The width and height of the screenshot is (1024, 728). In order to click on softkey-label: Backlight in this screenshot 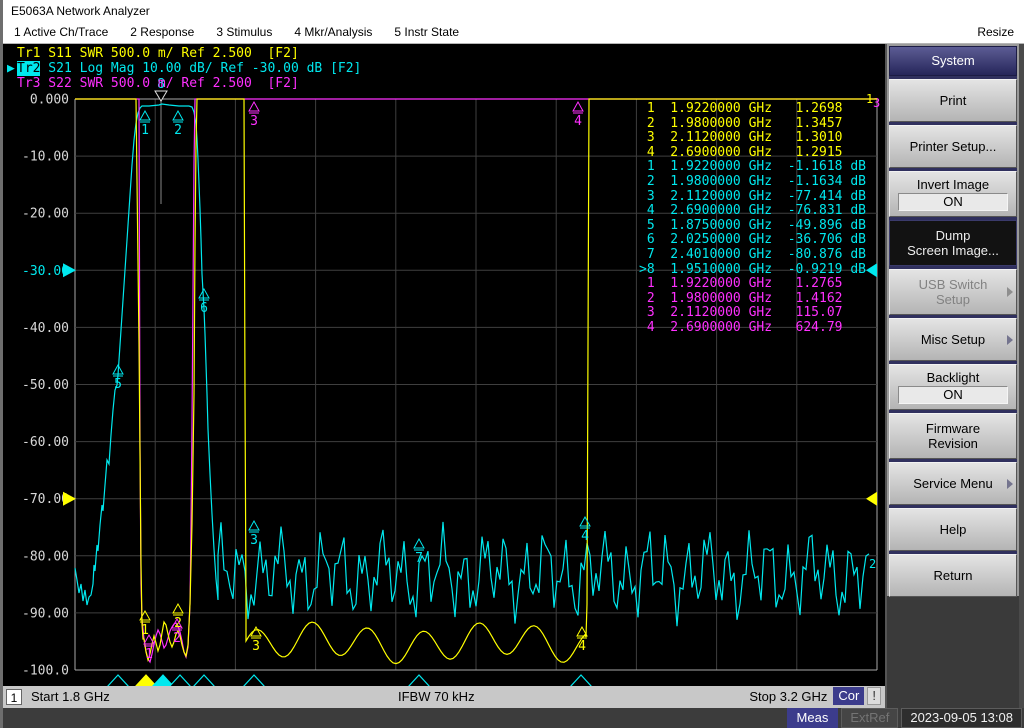, I will do `click(953, 377)`.